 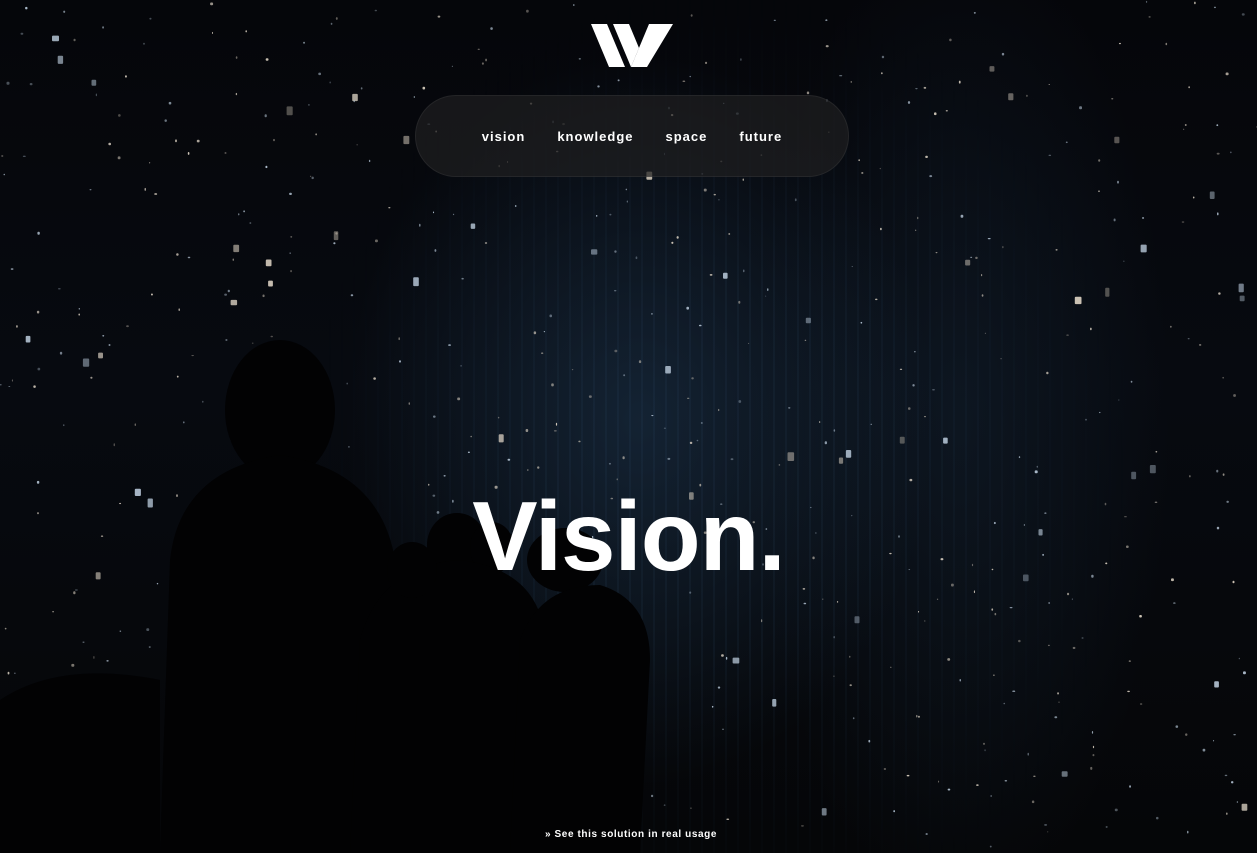 What do you see at coordinates (687, 136) in the screenshot?
I see `nav-item-space: space` at bounding box center [687, 136].